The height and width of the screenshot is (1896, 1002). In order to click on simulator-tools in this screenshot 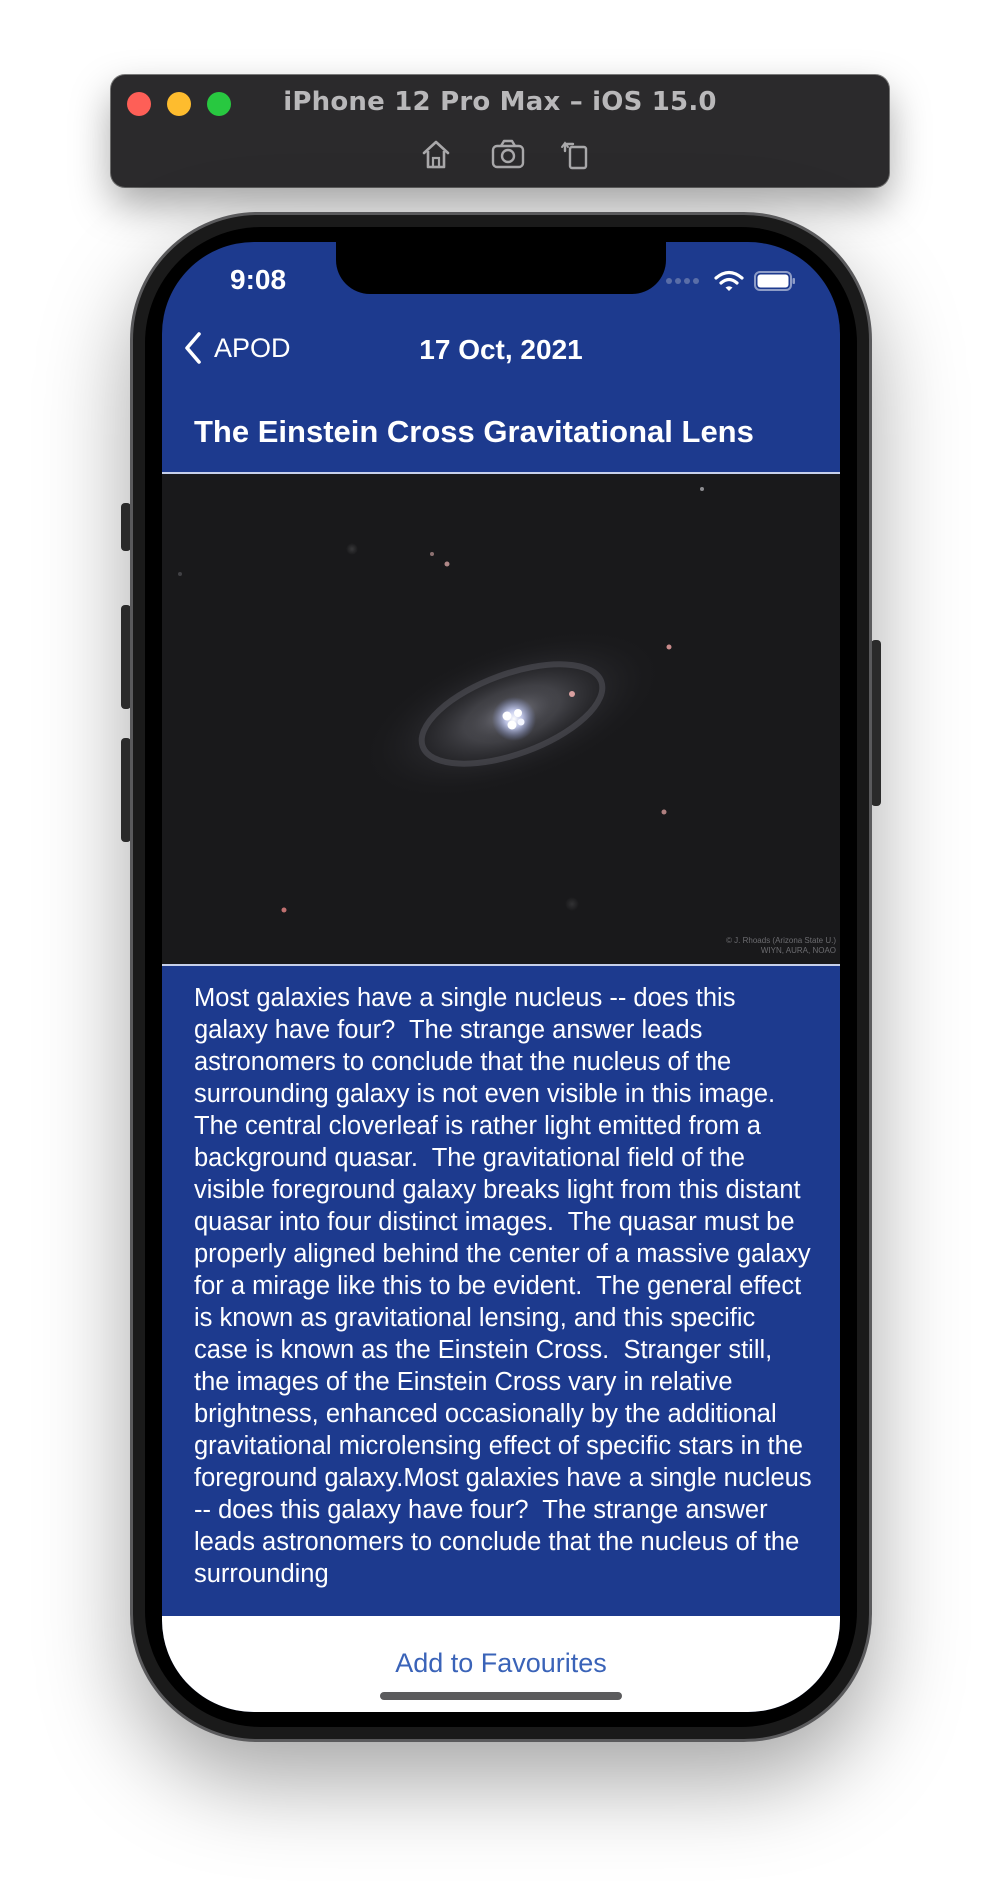, I will do `click(500, 154)`.